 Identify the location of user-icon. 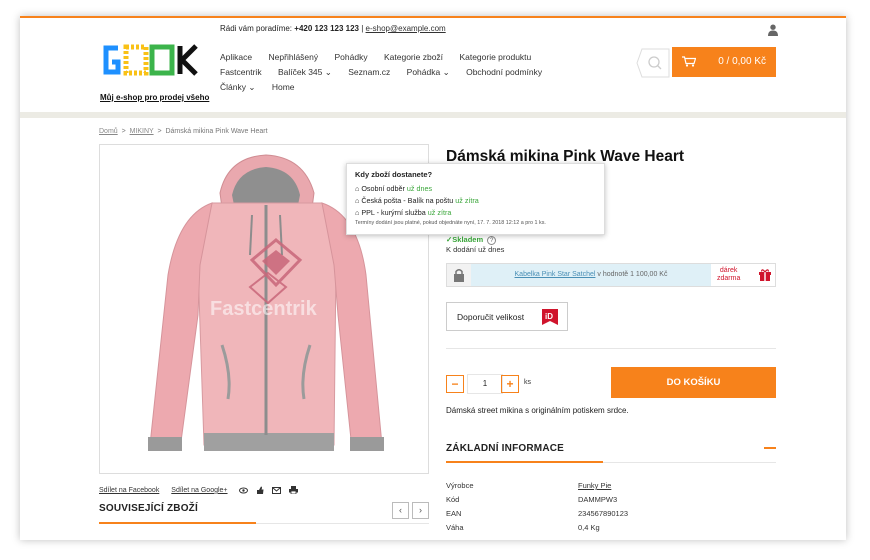
(773, 30).